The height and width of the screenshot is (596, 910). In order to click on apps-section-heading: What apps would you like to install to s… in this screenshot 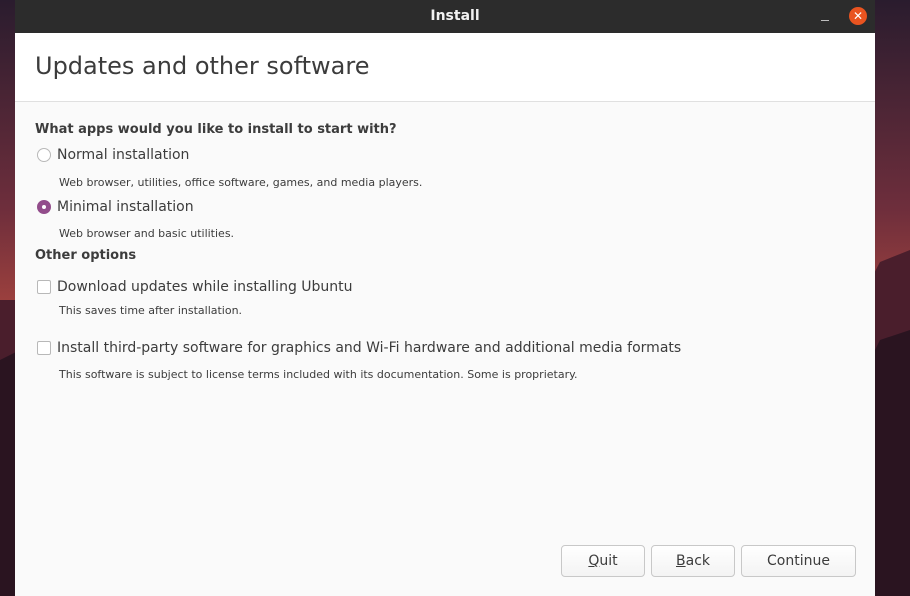, I will do `click(216, 129)`.